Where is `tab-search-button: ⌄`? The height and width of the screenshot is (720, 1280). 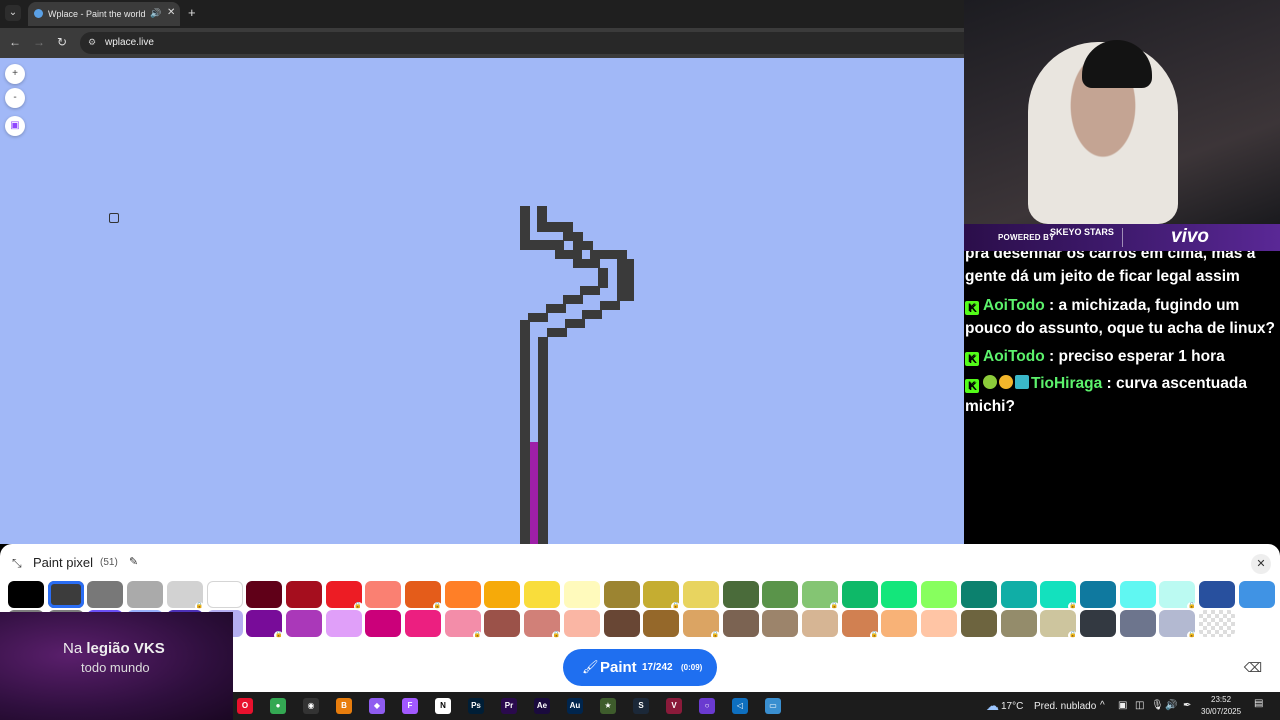 tab-search-button: ⌄ is located at coordinates (13, 13).